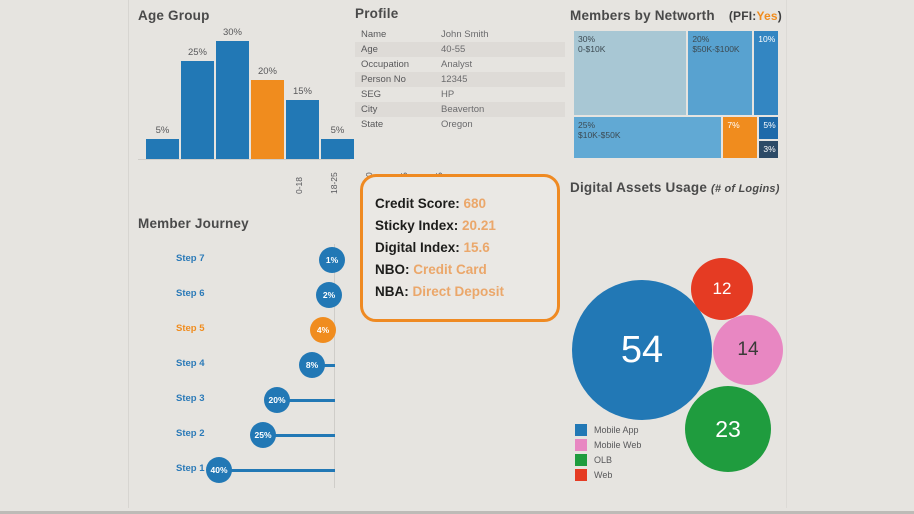  I want to click on member-journey-step-label: Step 6, so click(190, 293).